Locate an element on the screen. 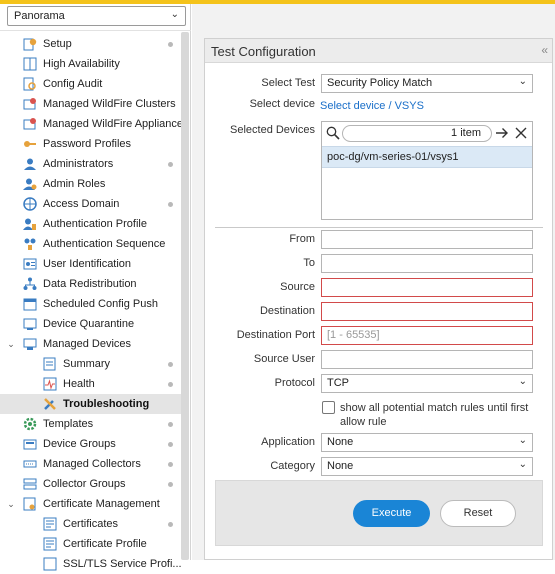 The width and height of the screenshot is (555, 574). nav-item-authentication-profile: Authentication Profile is located at coordinates (90, 224).